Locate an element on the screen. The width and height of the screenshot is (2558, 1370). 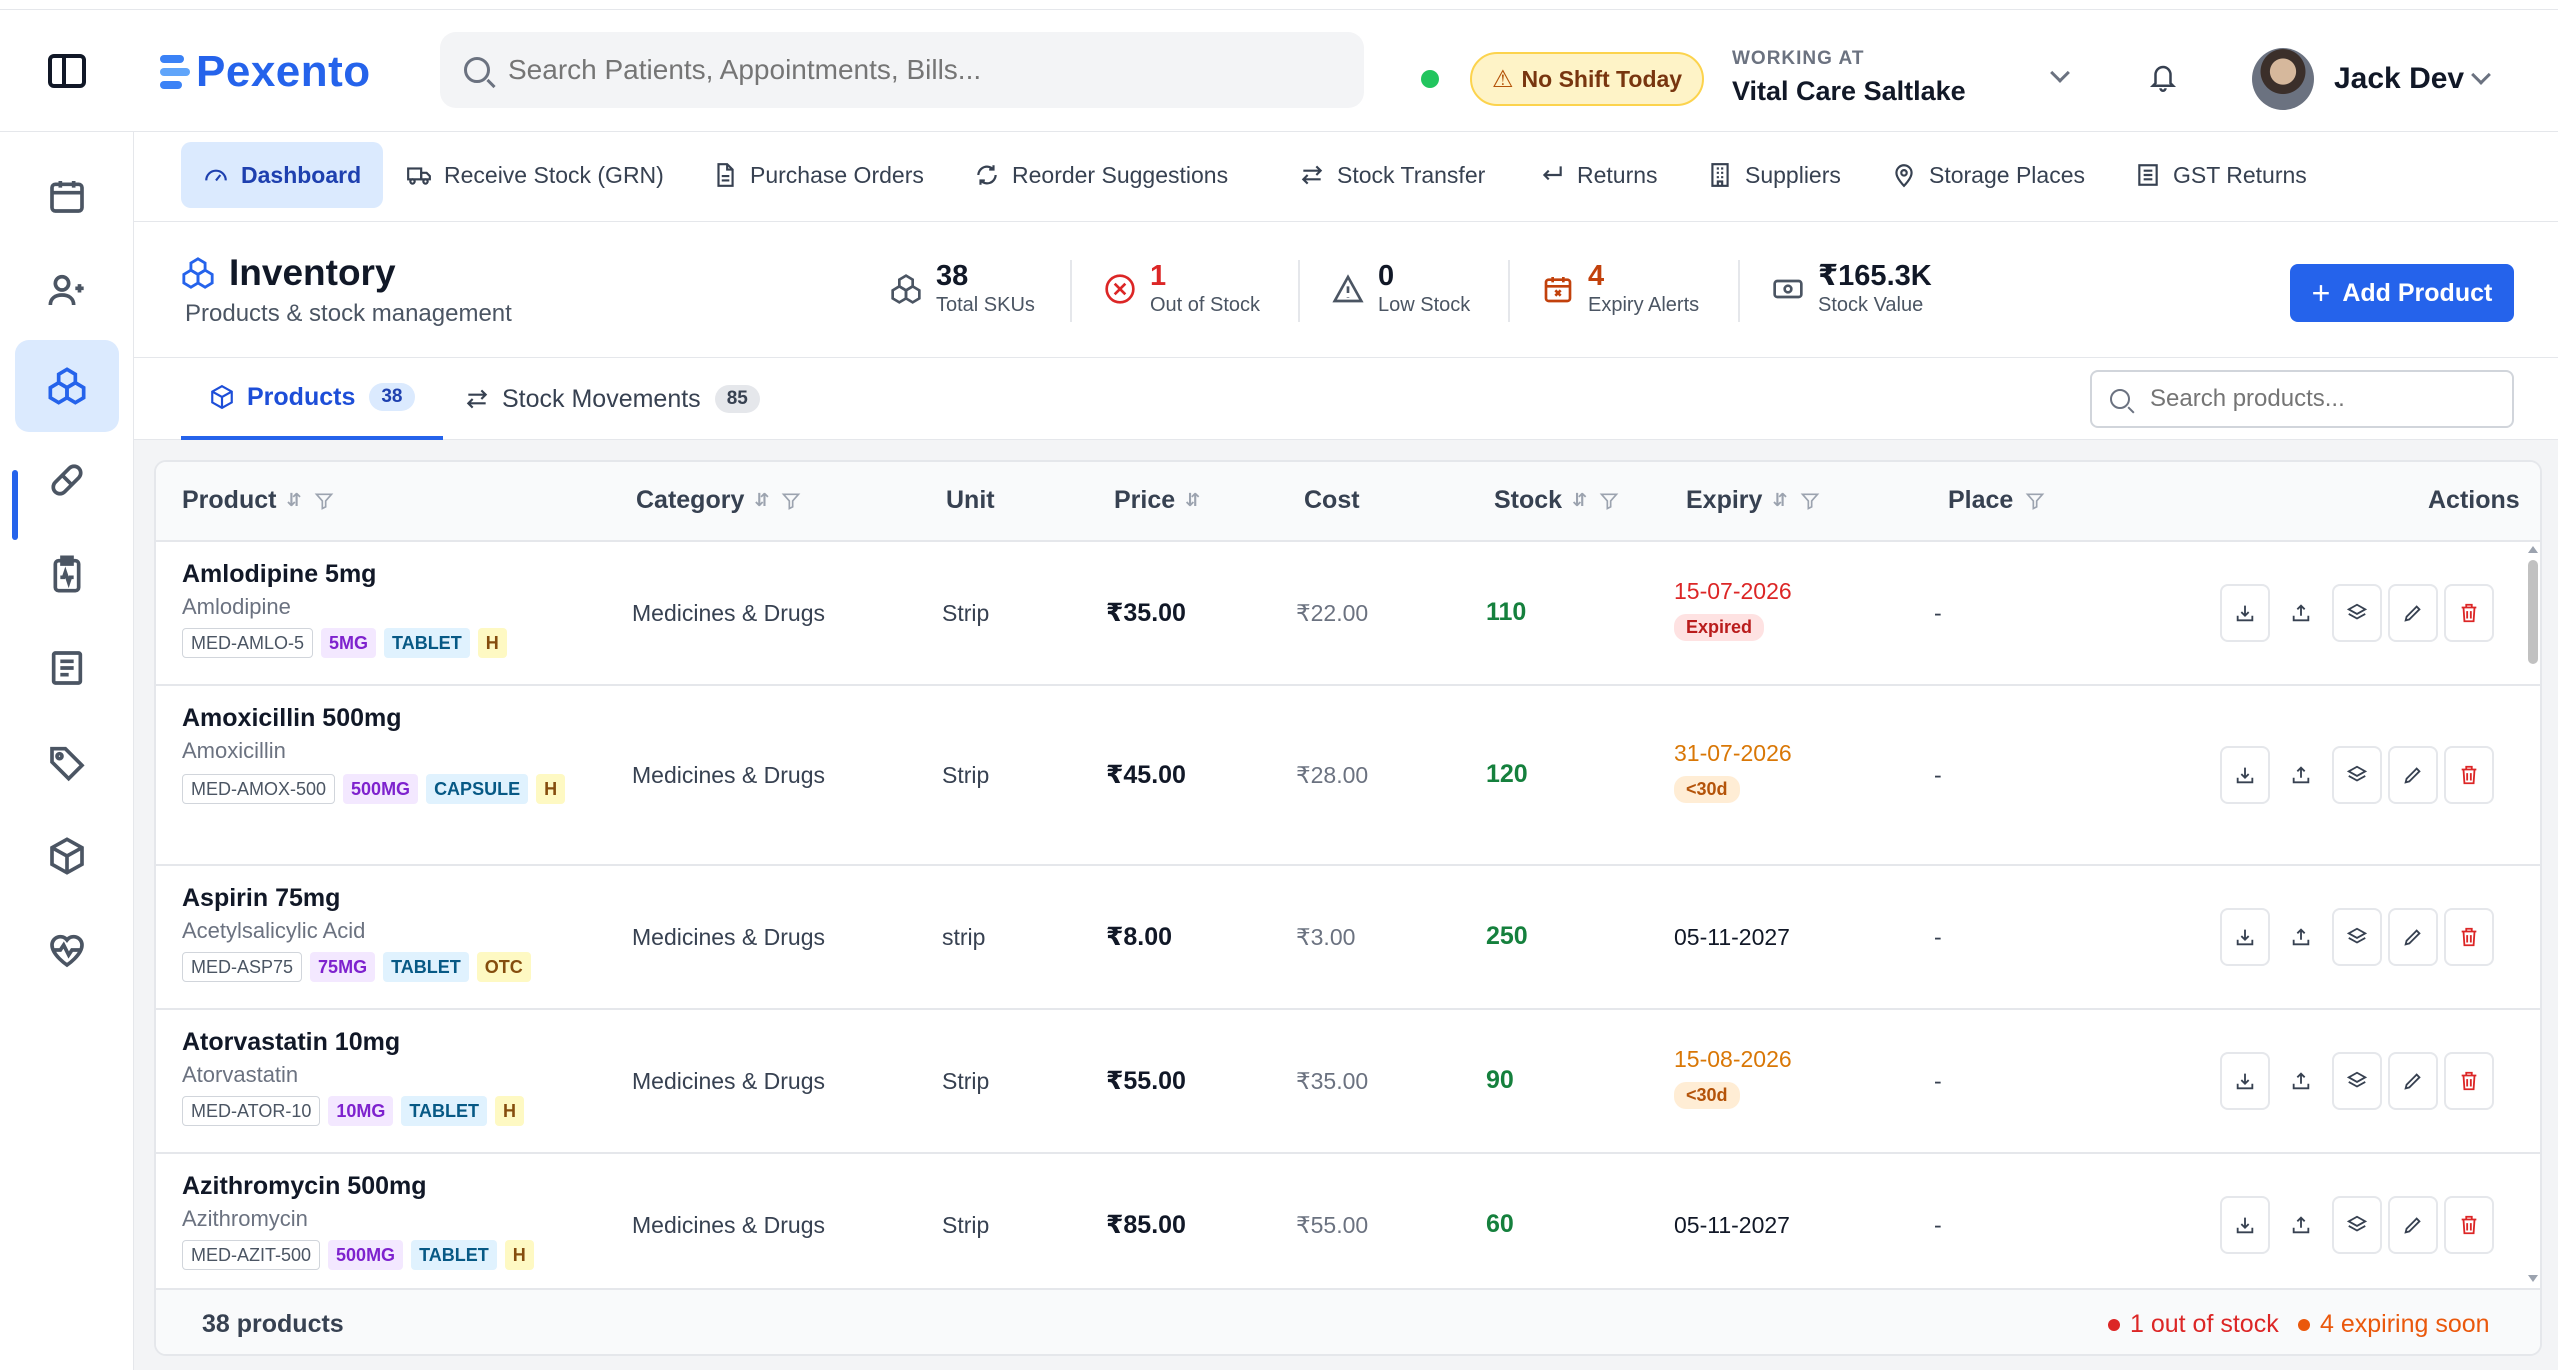
global-search-input is located at coordinates (908, 70).